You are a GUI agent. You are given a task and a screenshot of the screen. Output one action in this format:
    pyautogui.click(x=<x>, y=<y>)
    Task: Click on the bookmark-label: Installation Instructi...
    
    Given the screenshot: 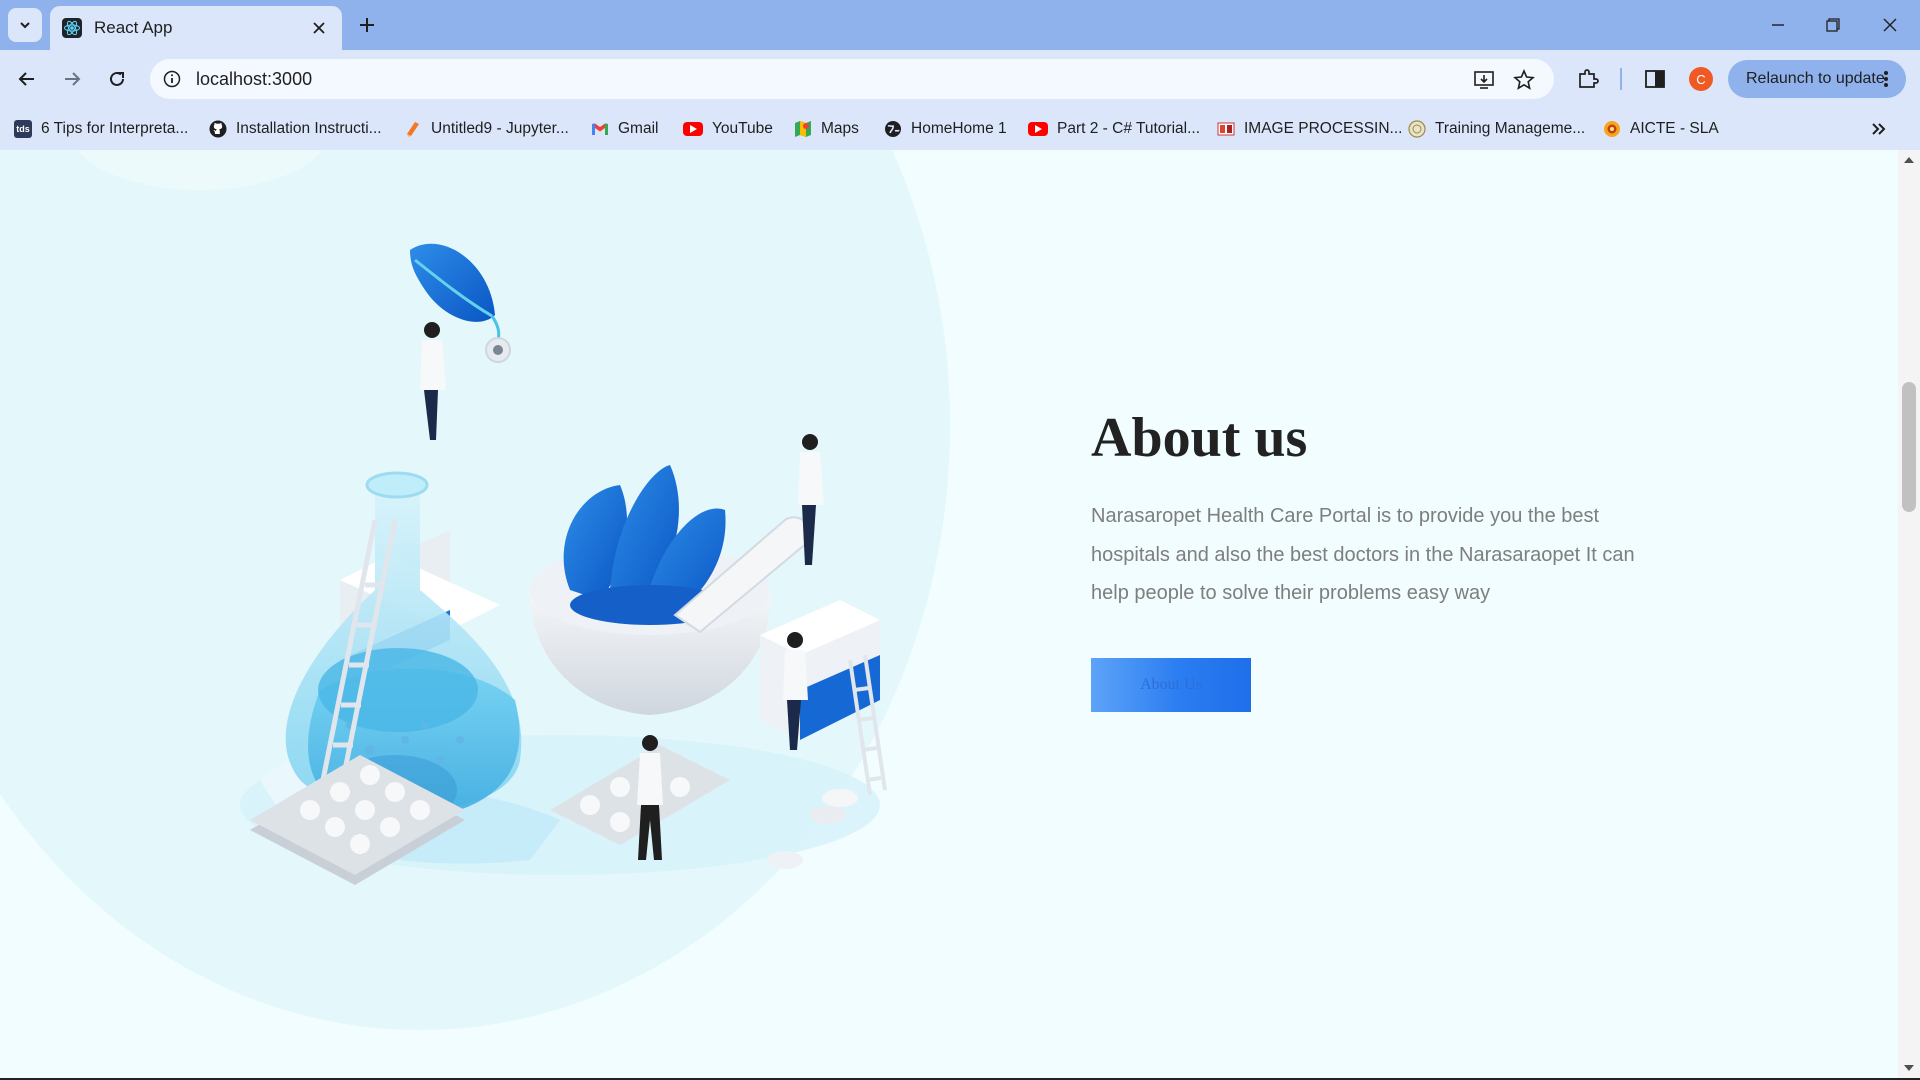 What is the action you would take?
    pyautogui.click(x=309, y=128)
    